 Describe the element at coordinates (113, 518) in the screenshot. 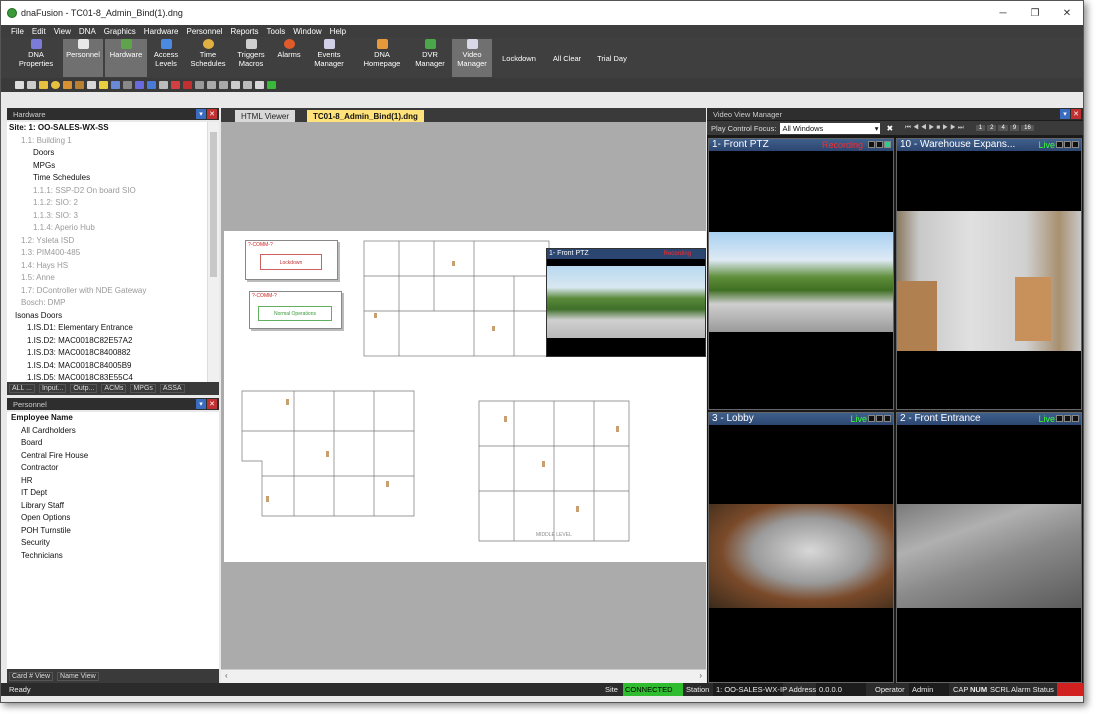

I see `tree-item: Open Options` at that location.